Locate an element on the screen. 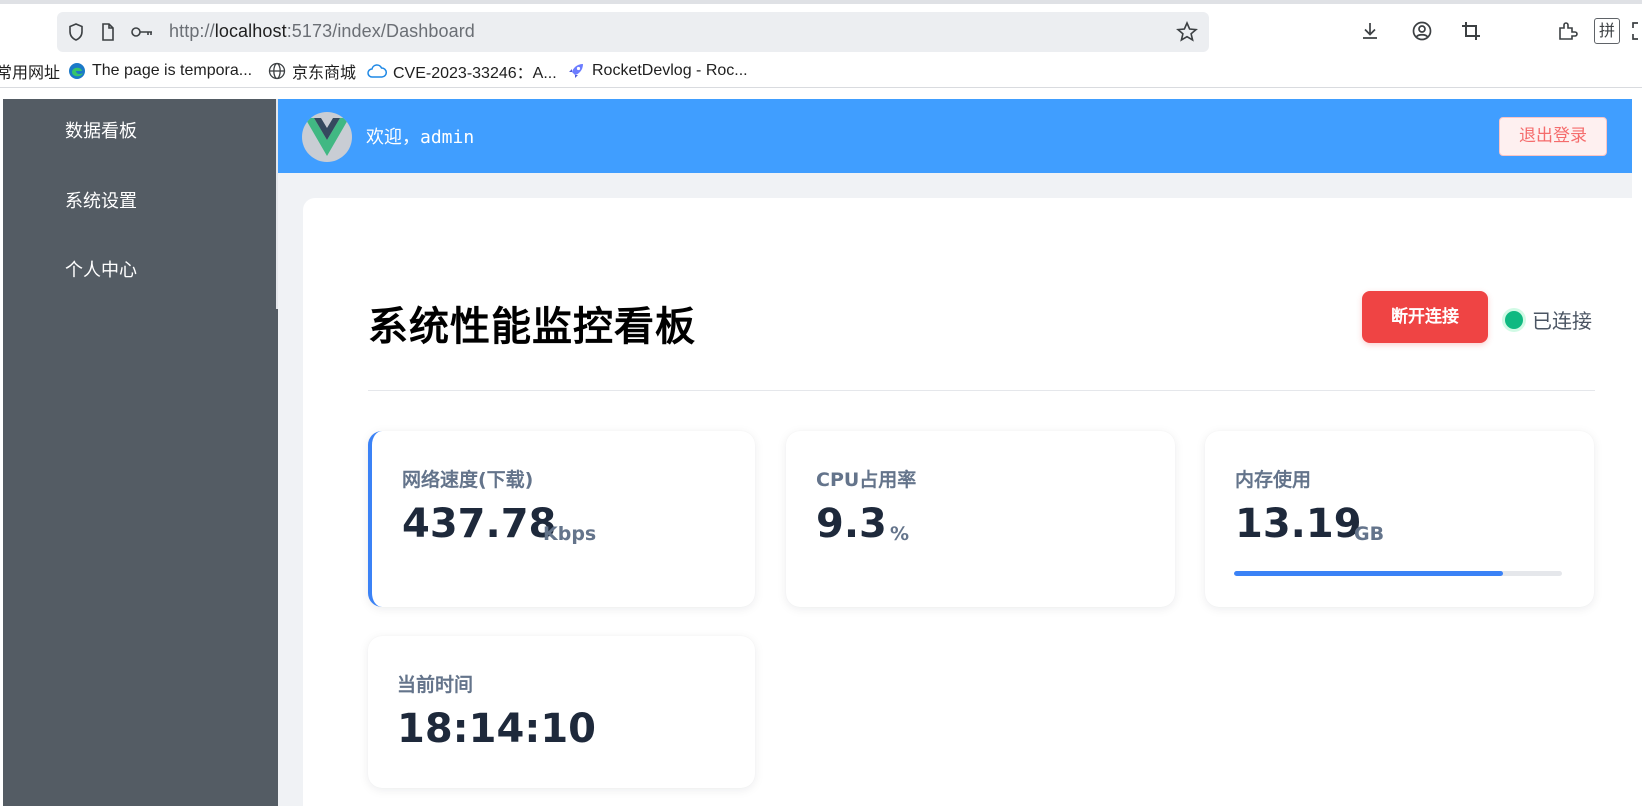 This screenshot has height=806, width=1642. status-dot-icon is located at coordinates (1514, 319).